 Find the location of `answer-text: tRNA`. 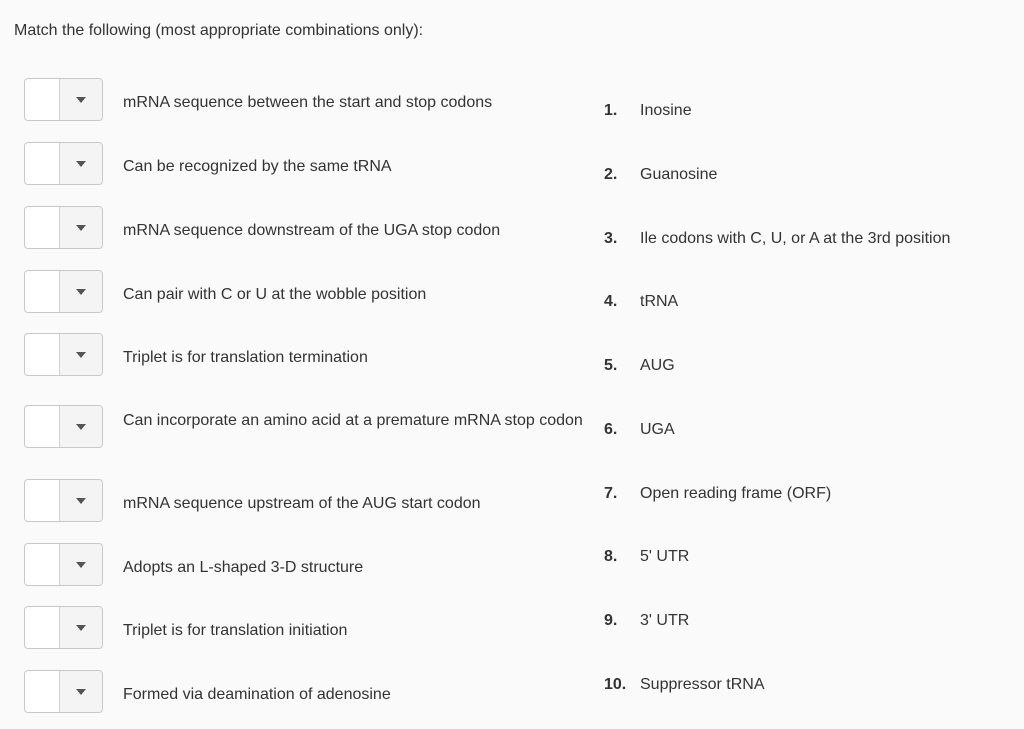

answer-text: tRNA is located at coordinates (659, 301).